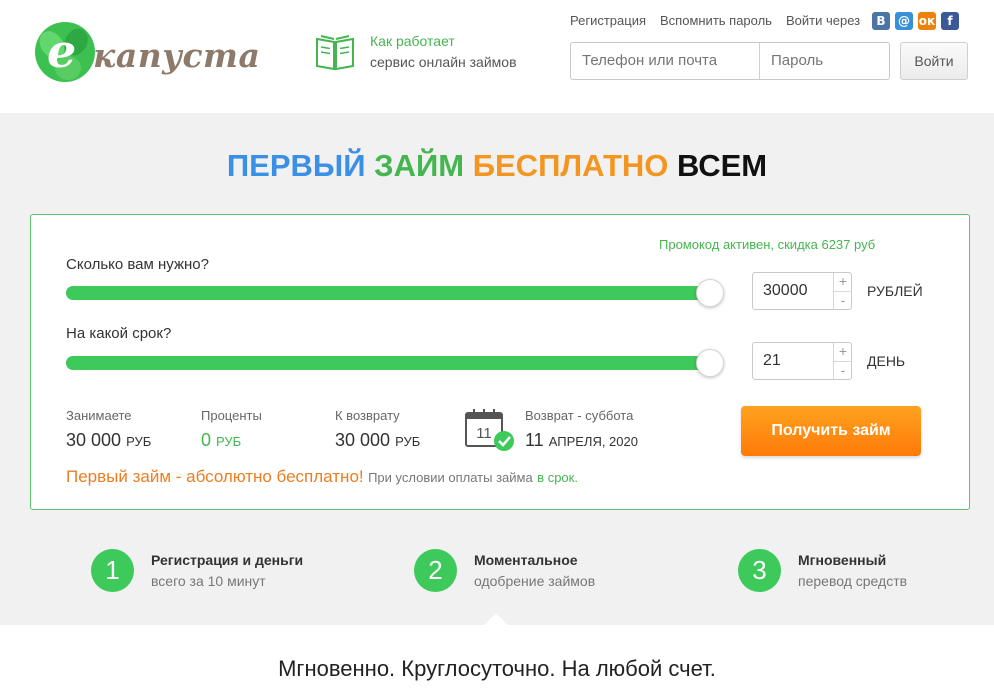 The height and width of the screenshot is (691, 994). Describe the element at coordinates (484, 433) in the screenshot. I see `calendar-day: 11` at that location.